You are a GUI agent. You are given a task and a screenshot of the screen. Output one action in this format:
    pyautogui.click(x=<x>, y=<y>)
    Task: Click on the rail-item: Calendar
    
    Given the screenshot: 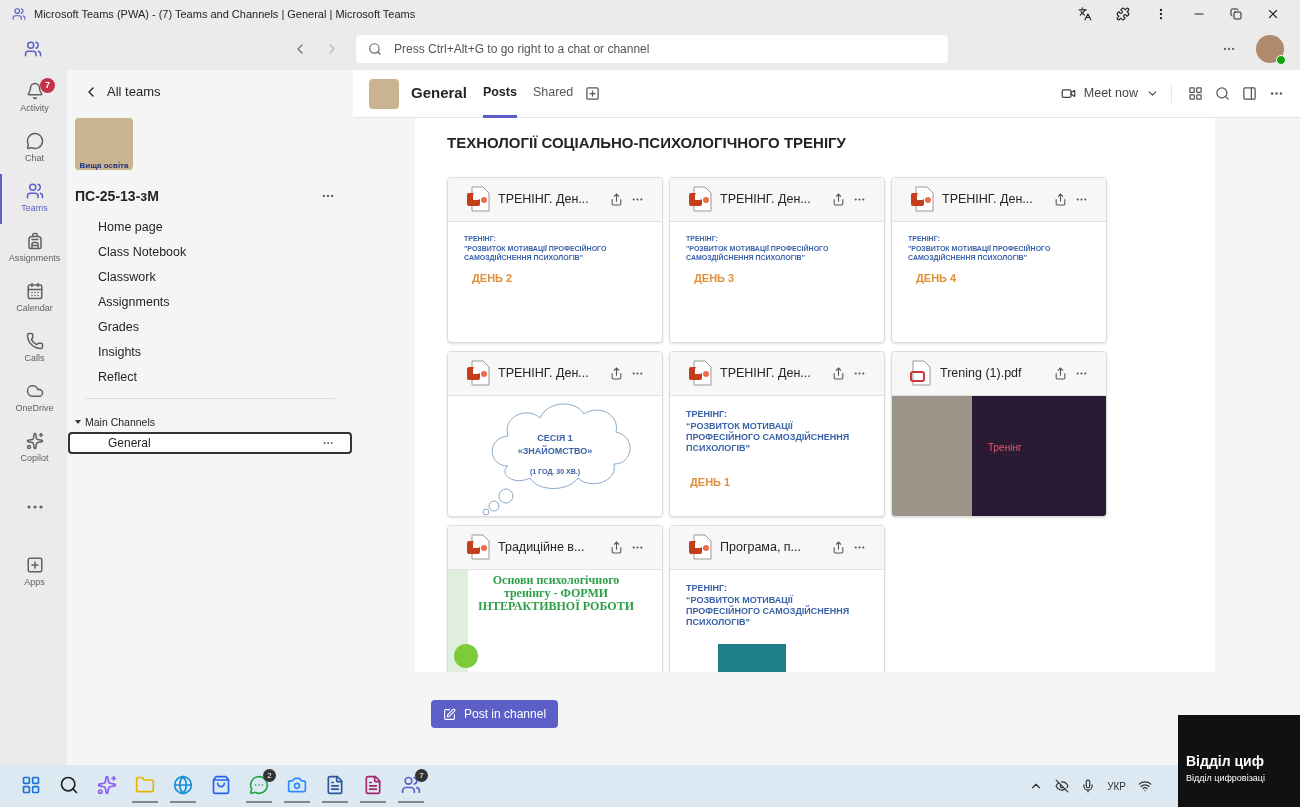 What is the action you would take?
    pyautogui.click(x=33, y=299)
    